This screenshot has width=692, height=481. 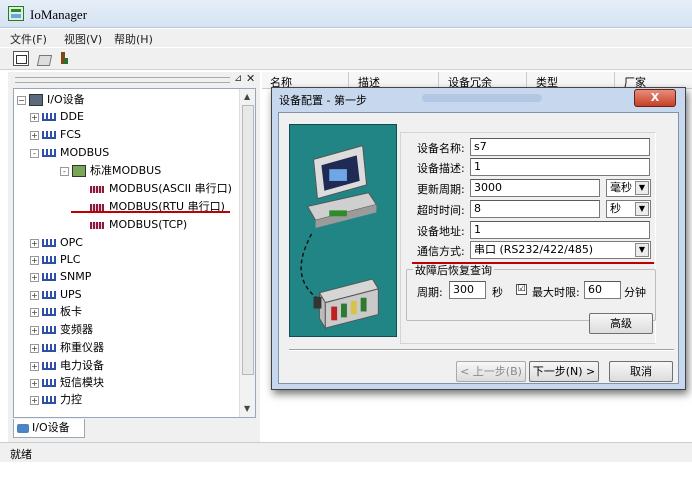 I want to click on tree-item: + PLC, so click(x=55, y=260).